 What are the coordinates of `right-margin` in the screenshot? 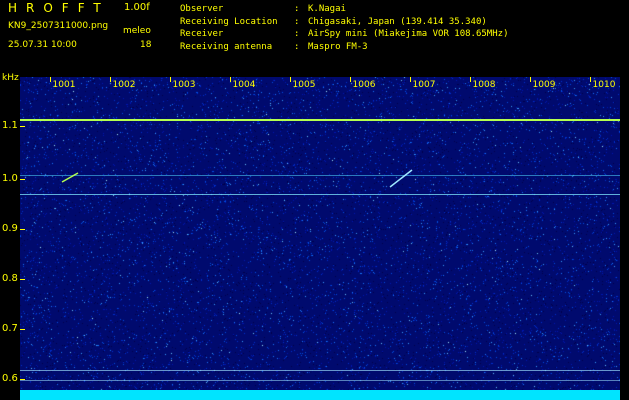 It's located at (624, 238).